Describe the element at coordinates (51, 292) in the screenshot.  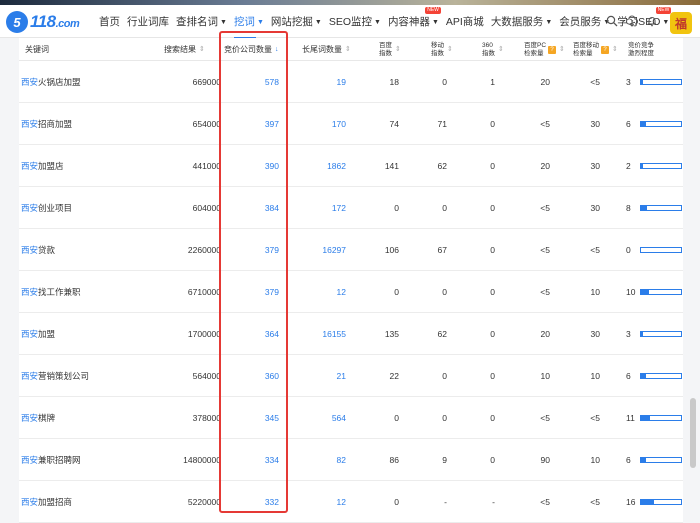
I see `cell-keyword: 西安 找工作兼职` at that location.